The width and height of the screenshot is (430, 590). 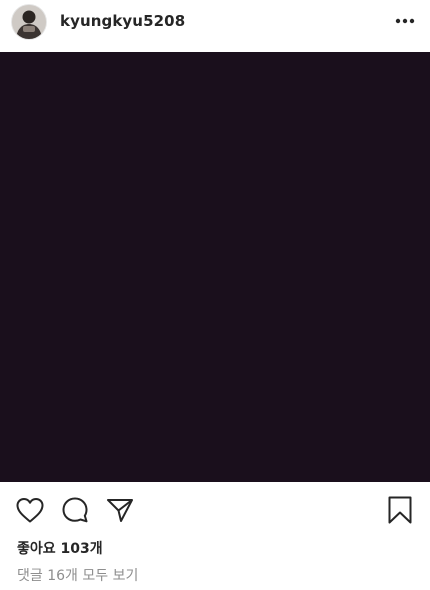 I want to click on like-button, so click(x=30, y=510).